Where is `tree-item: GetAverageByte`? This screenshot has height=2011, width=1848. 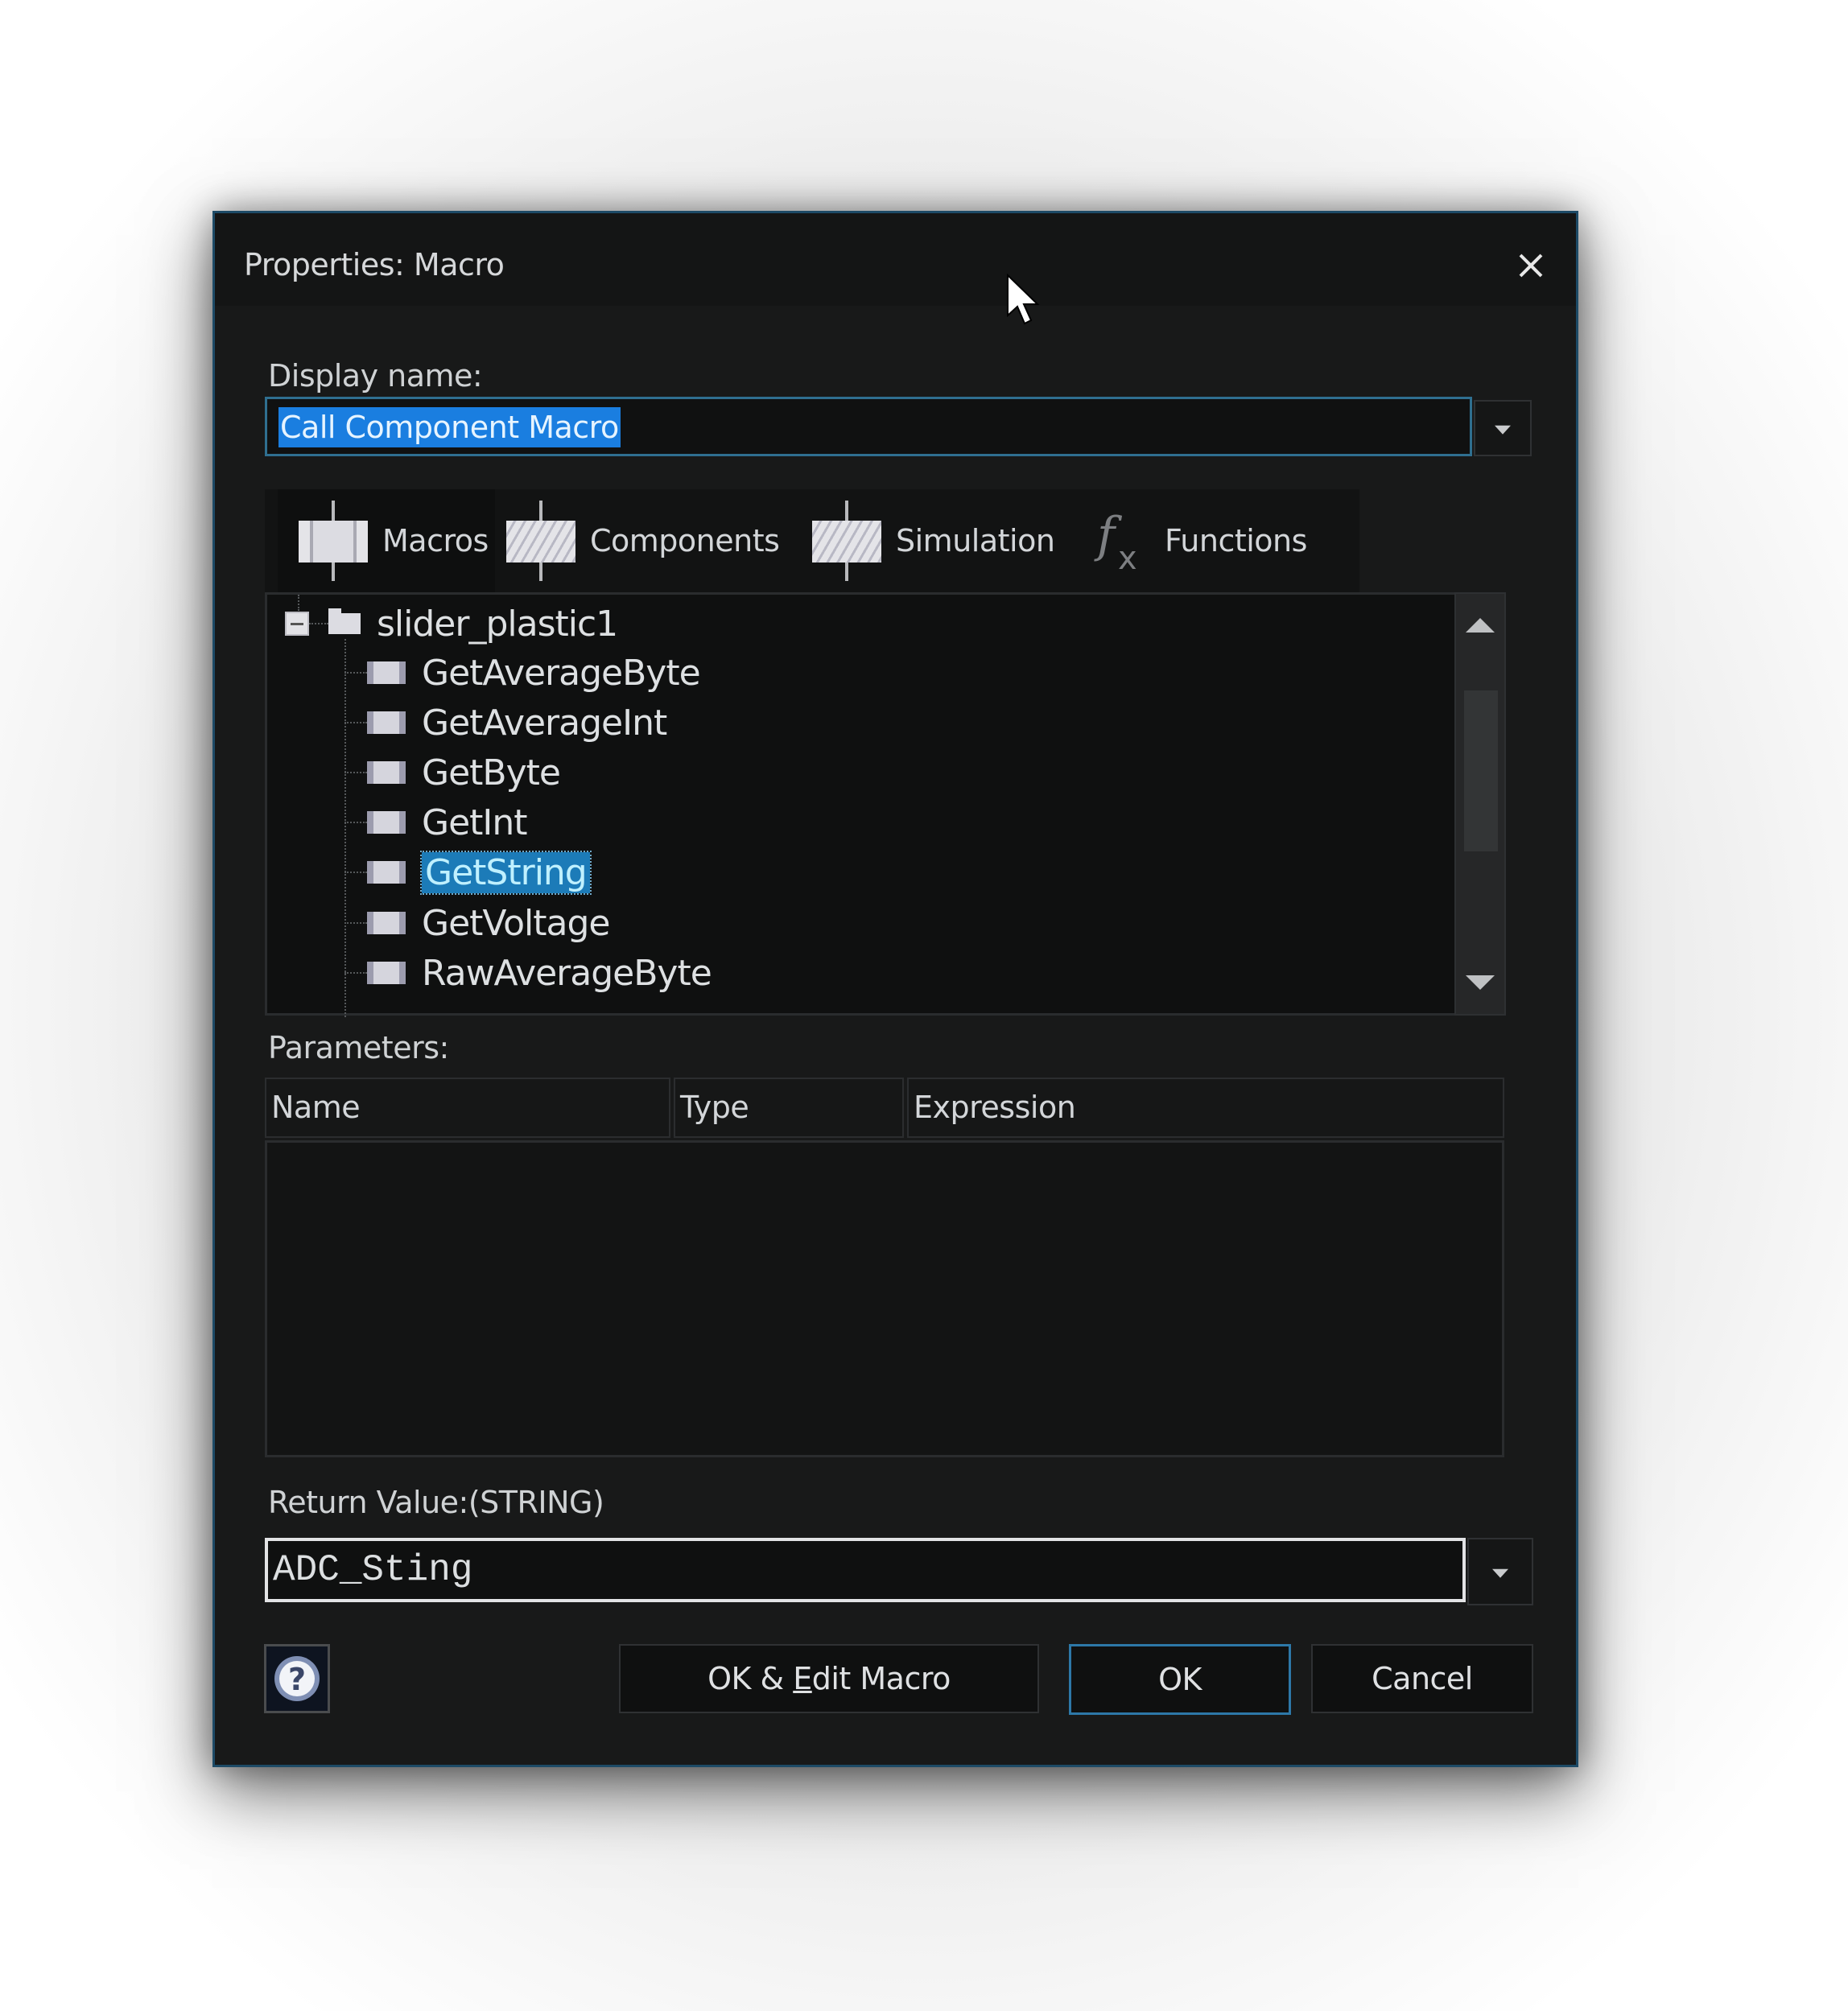
tree-item: GetAverageByte is located at coordinates (522, 673).